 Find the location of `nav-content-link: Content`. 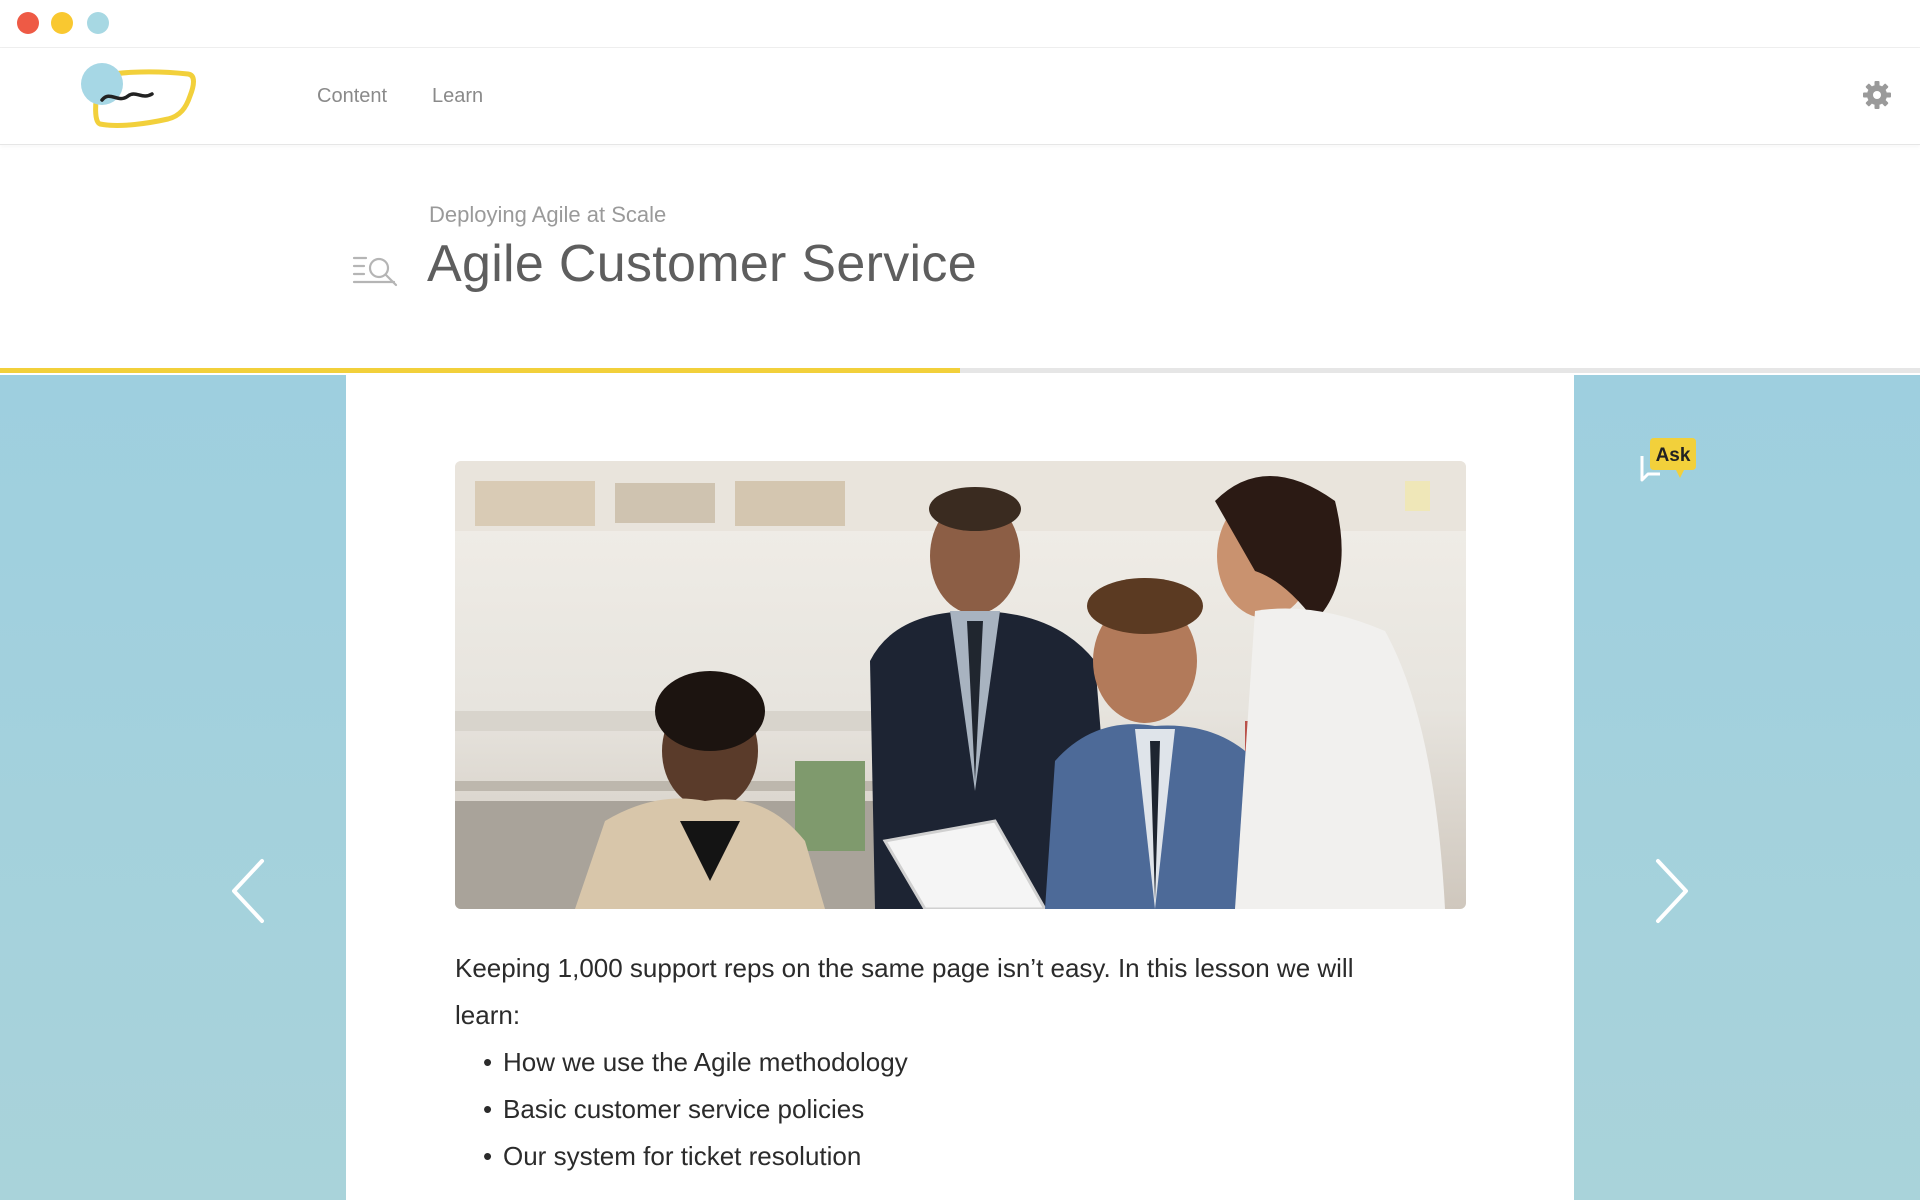

nav-content-link: Content is located at coordinates (352, 96).